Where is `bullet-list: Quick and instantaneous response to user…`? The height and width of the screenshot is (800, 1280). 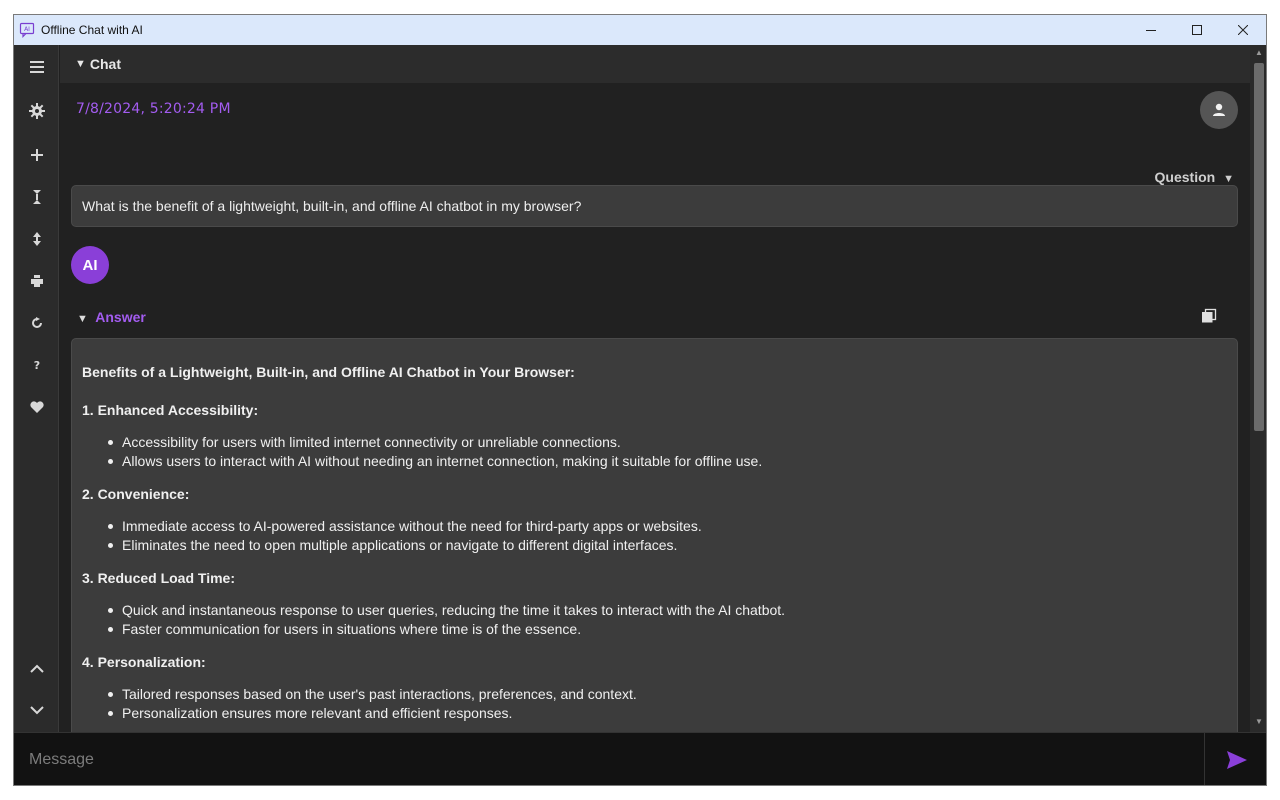 bullet-list: Quick and instantaneous response to user… is located at coordinates (654, 620).